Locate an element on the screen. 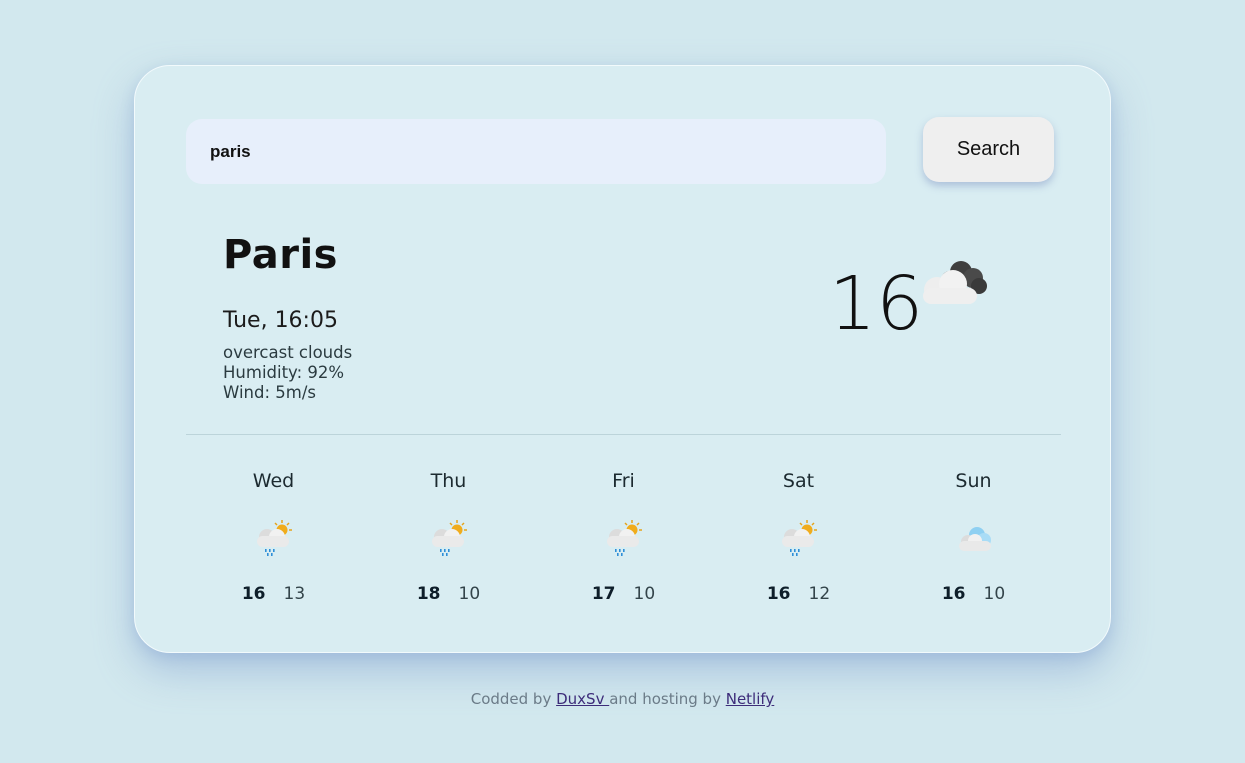 This screenshot has width=1245, height=763. footer: Codded by DuxSv and hosting by Netlify is located at coordinates (622, 699).